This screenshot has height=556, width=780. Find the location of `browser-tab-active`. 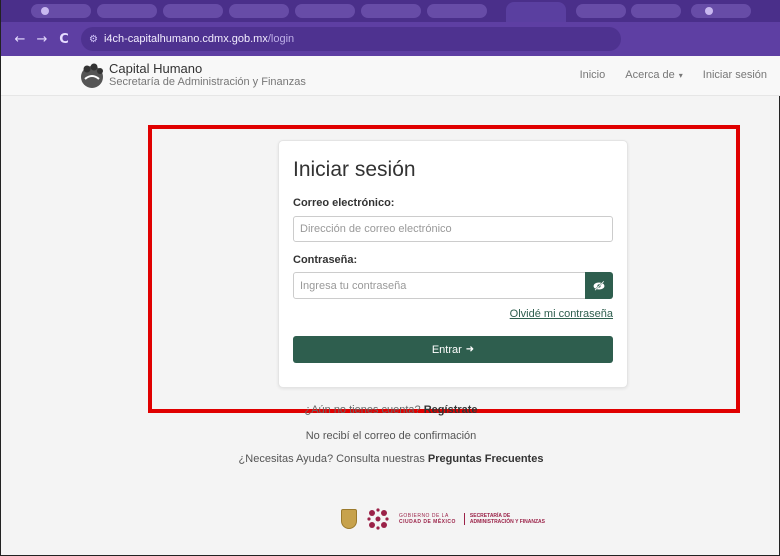

browser-tab-active is located at coordinates (536, 12).